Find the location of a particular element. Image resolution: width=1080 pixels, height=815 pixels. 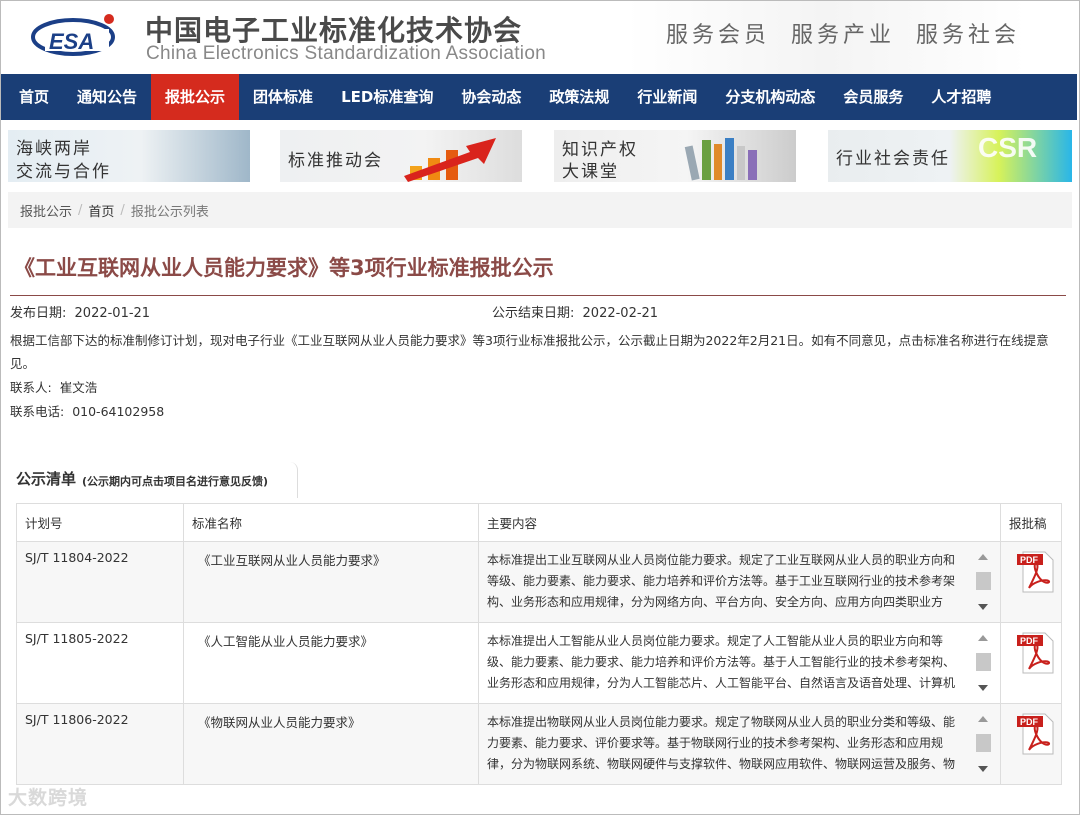

column-header-standard-name: 标准名称 is located at coordinates (331, 522).